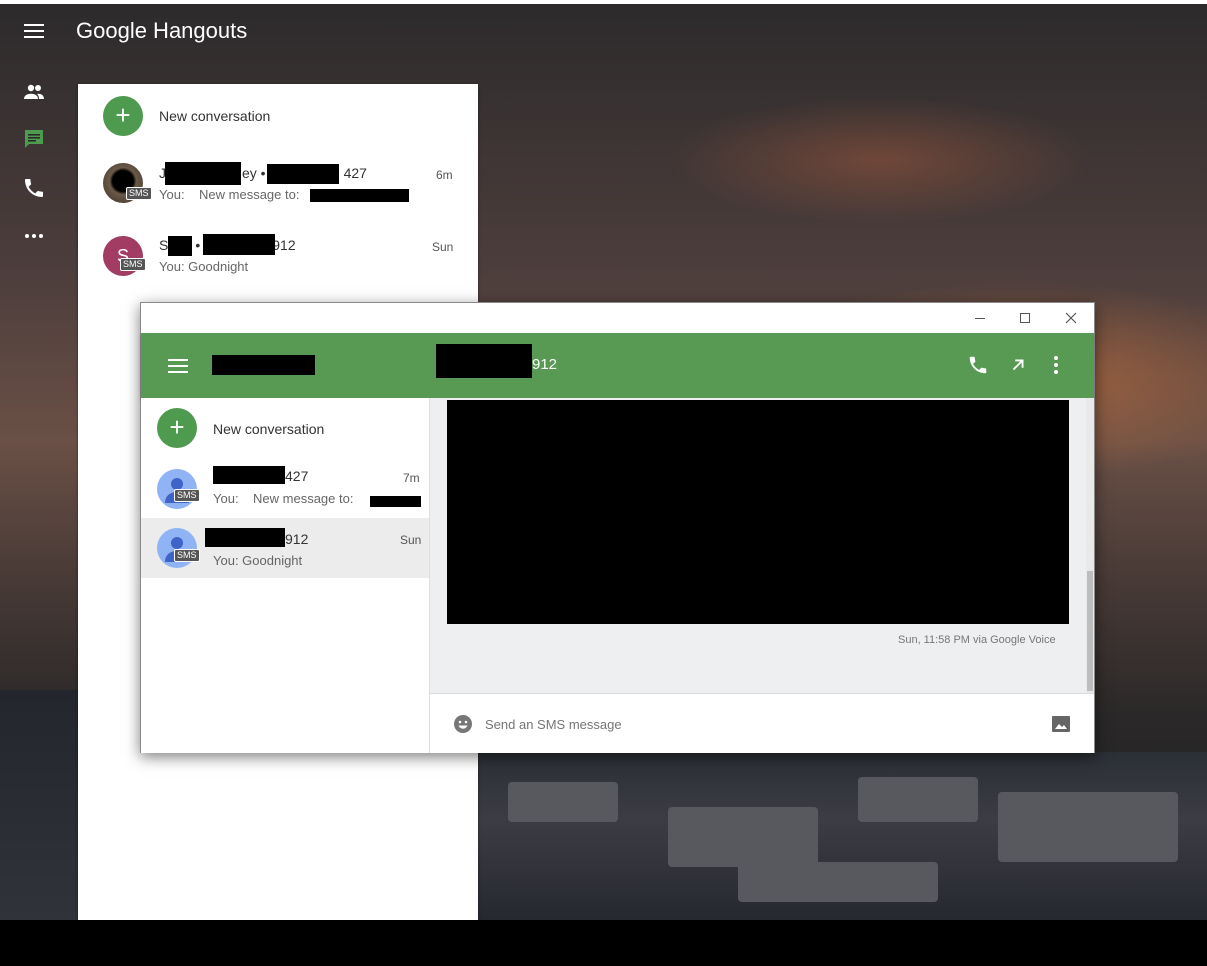  Describe the element at coordinates (617, 365) in the screenshot. I see `conversation-header: 912` at that location.